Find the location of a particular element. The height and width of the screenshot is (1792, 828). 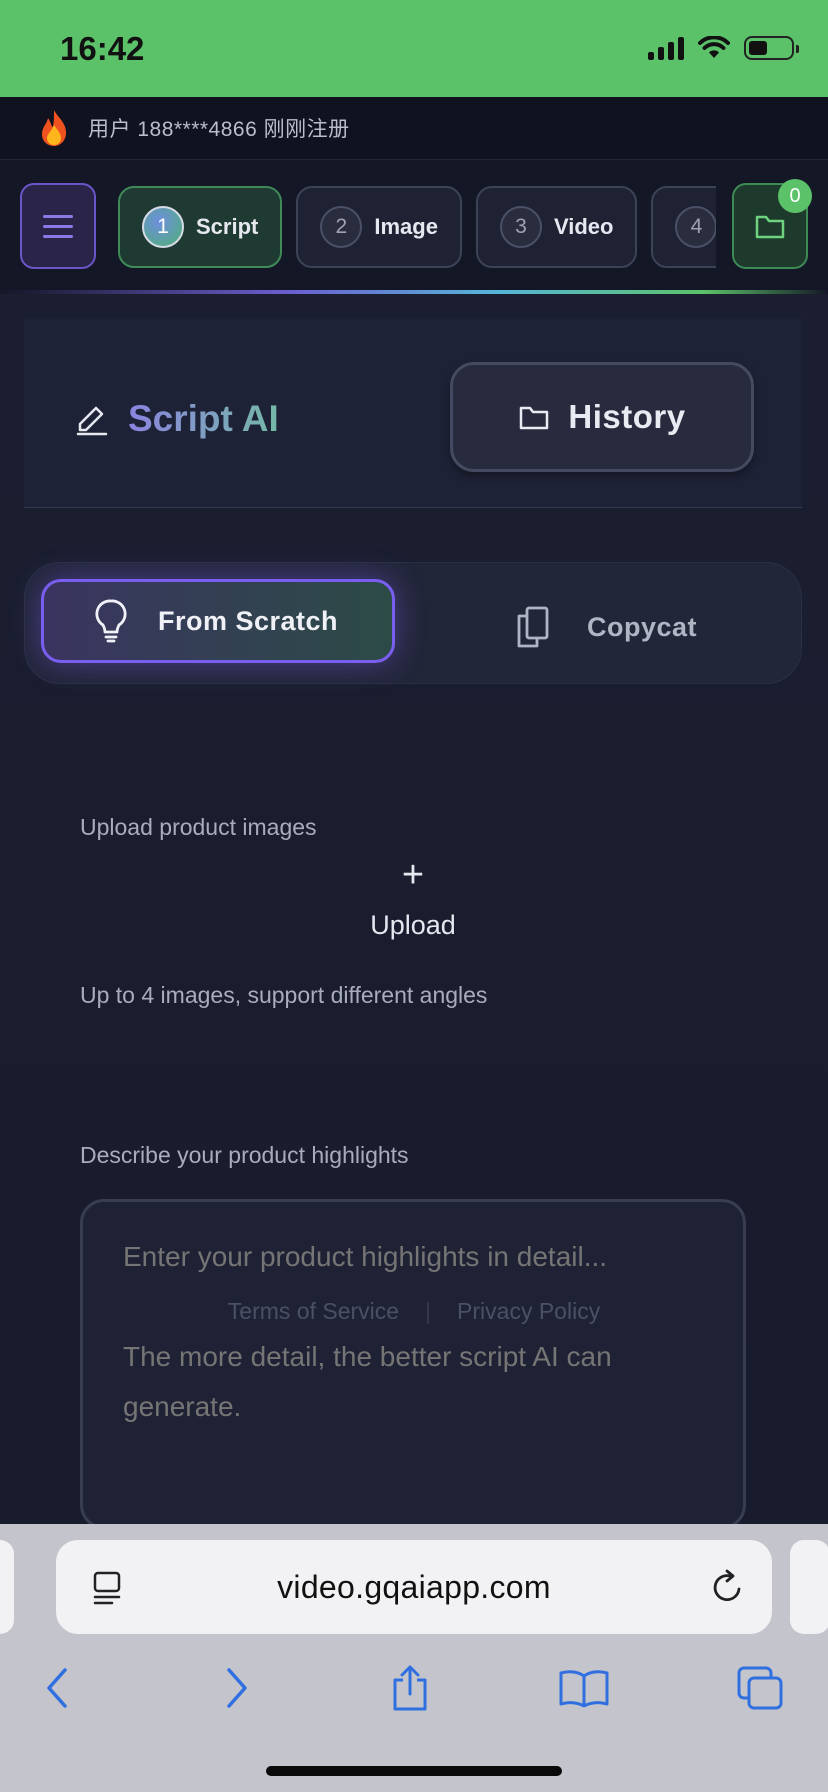

step-label: Script is located at coordinates (227, 226).